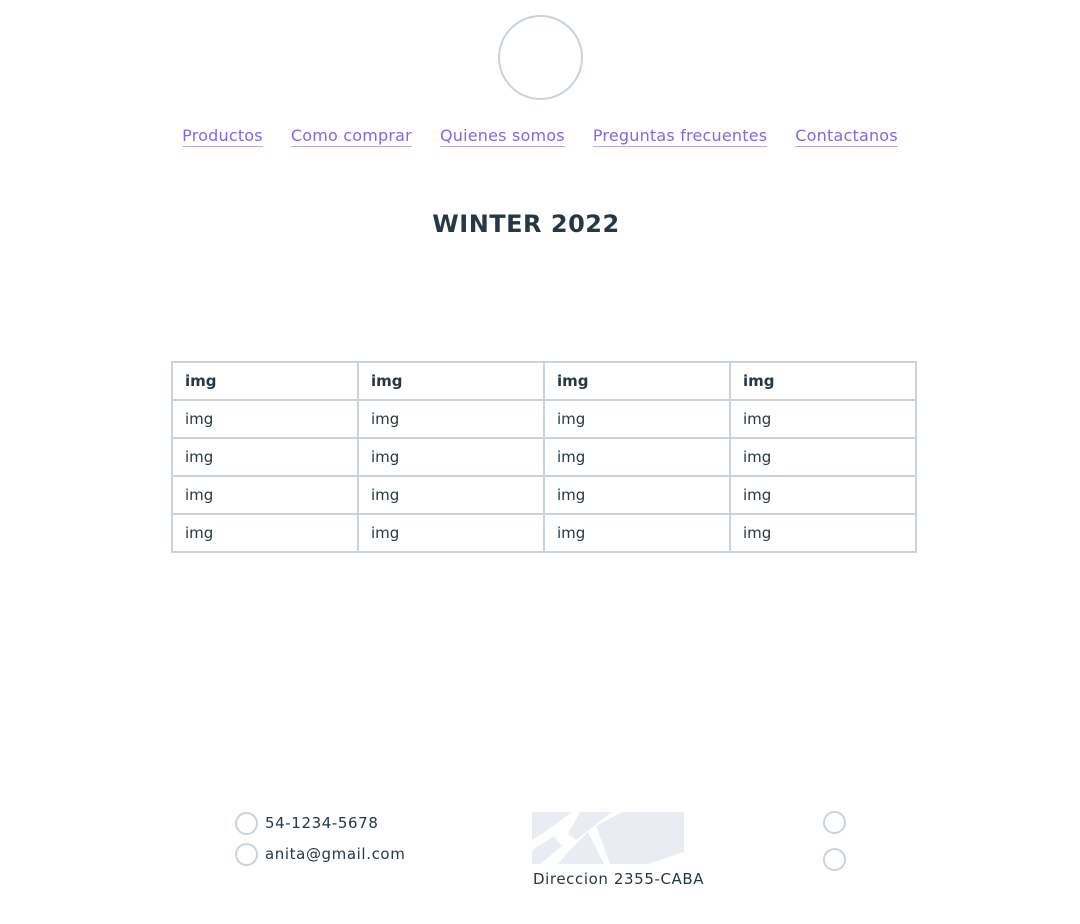  Describe the element at coordinates (222, 136) in the screenshot. I see `nav-link-productos: Productos` at that location.